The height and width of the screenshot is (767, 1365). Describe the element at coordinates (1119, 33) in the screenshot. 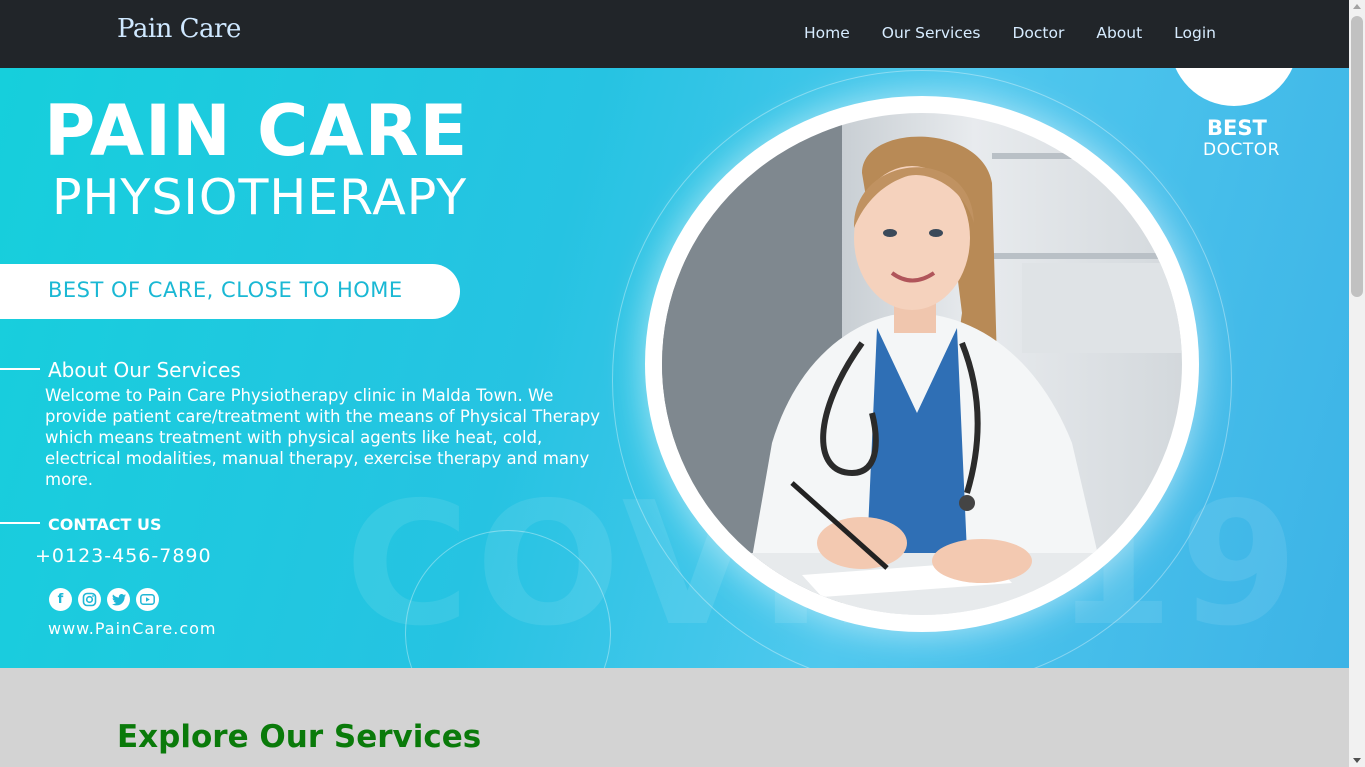

I see `nav-link-about: About` at that location.